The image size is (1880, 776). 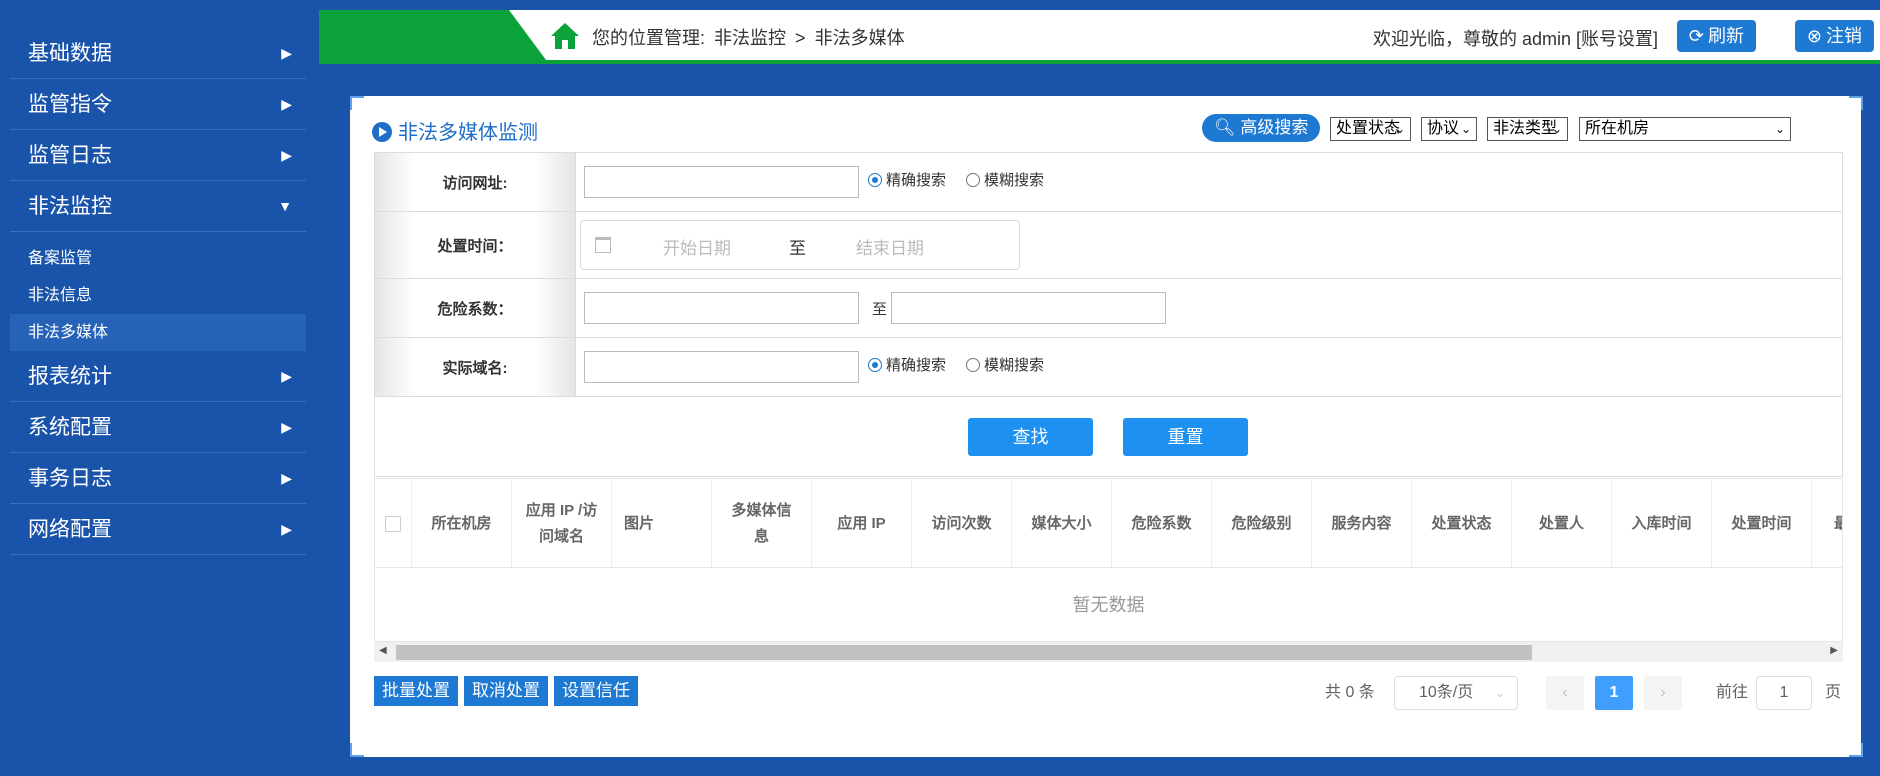 I want to click on domain-fuzzy-radio: 模糊搜索, so click(x=1005, y=364).